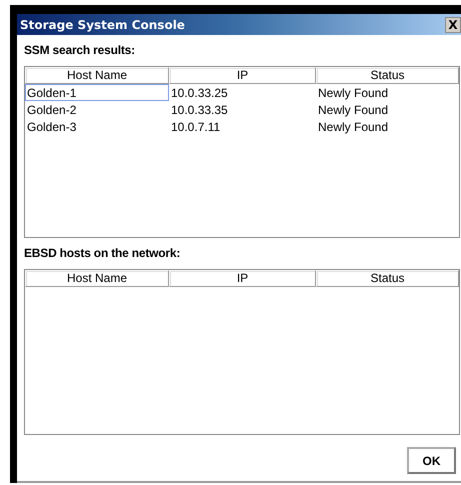  What do you see at coordinates (431, 460) in the screenshot?
I see `ok-button: OK` at bounding box center [431, 460].